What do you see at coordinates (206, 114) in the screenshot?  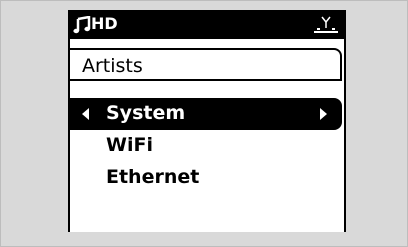 I see `menu-item-system: System` at bounding box center [206, 114].